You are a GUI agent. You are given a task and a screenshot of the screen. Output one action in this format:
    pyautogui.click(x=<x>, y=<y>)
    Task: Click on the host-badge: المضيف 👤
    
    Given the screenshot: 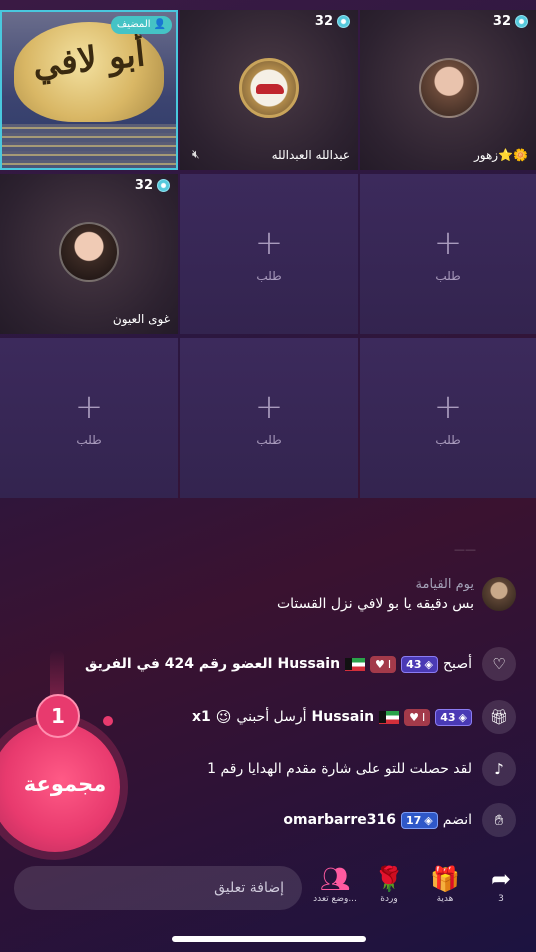 What is the action you would take?
    pyautogui.click(x=141, y=25)
    